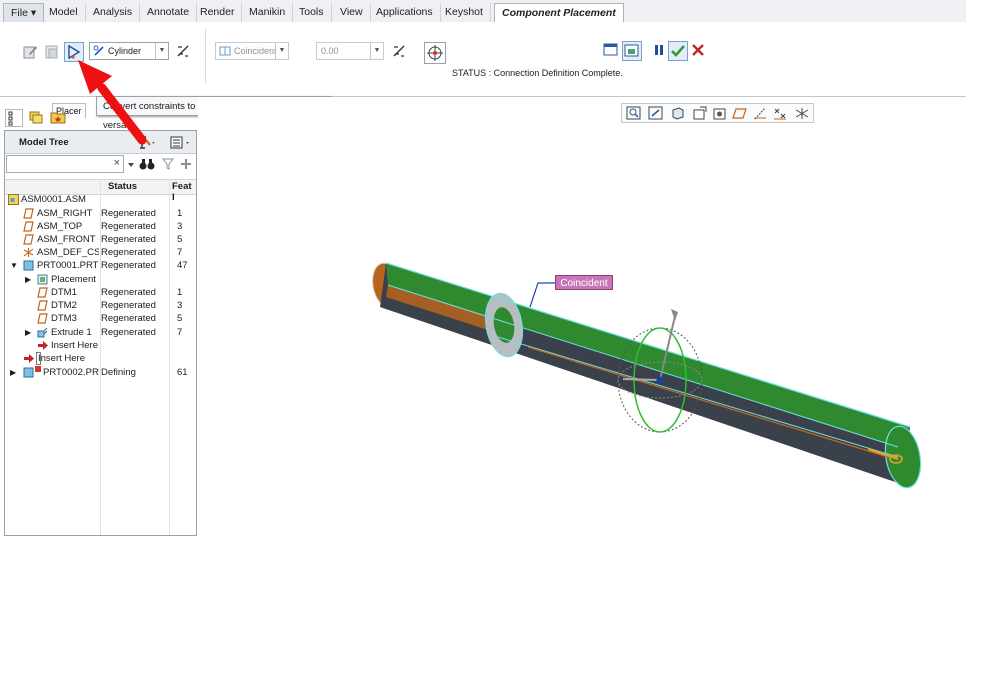 The image size is (1000, 678). What do you see at coordinates (71, 372) in the screenshot?
I see `tree-item-label: PRT0002.PRT` at bounding box center [71, 372].